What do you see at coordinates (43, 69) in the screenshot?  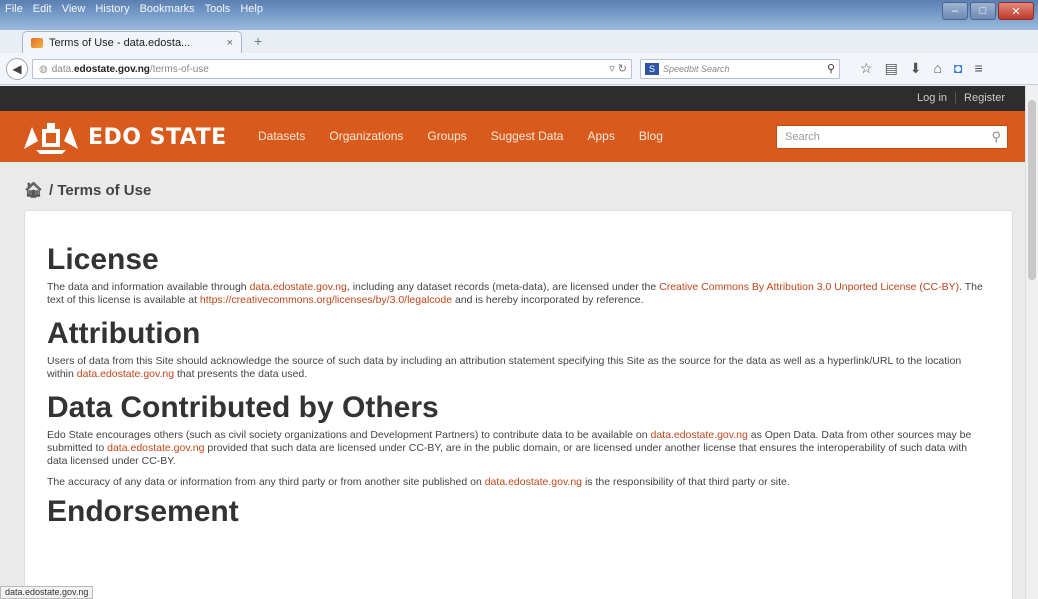 I see `globe-icon: ◍` at bounding box center [43, 69].